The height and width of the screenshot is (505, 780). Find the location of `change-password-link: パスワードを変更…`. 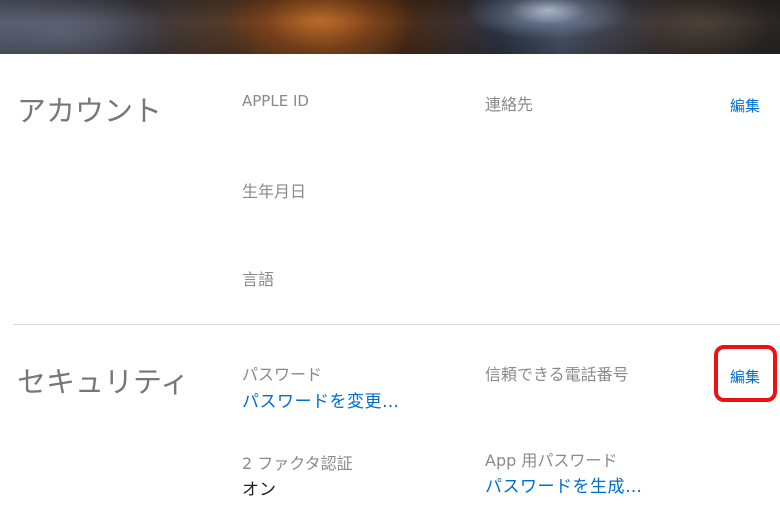

change-password-link: パスワードを変更… is located at coordinates (321, 399).